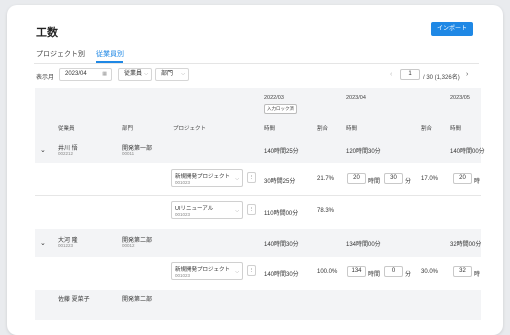 The height and width of the screenshot is (335, 510). Describe the element at coordinates (74, 300) in the screenshot. I see `employee-name: 佐藤 夏菜子` at that location.